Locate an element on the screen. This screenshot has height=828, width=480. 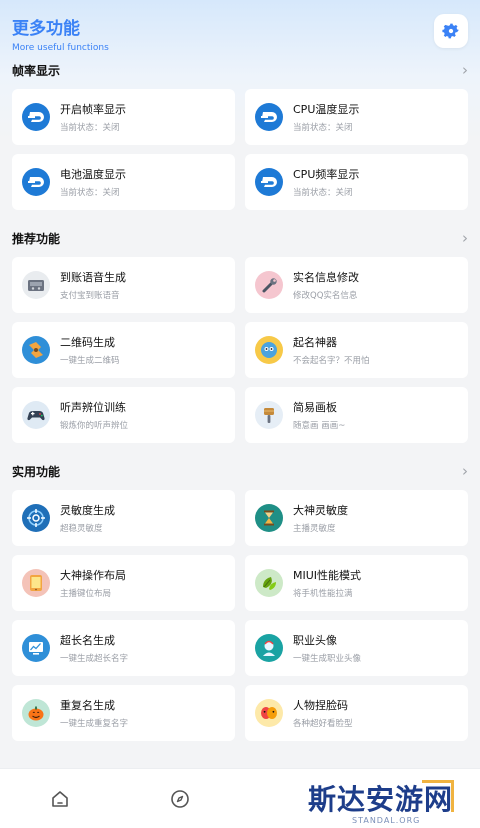
feature-subtitle: 主播灵敏度 is located at coordinates (314, 529).